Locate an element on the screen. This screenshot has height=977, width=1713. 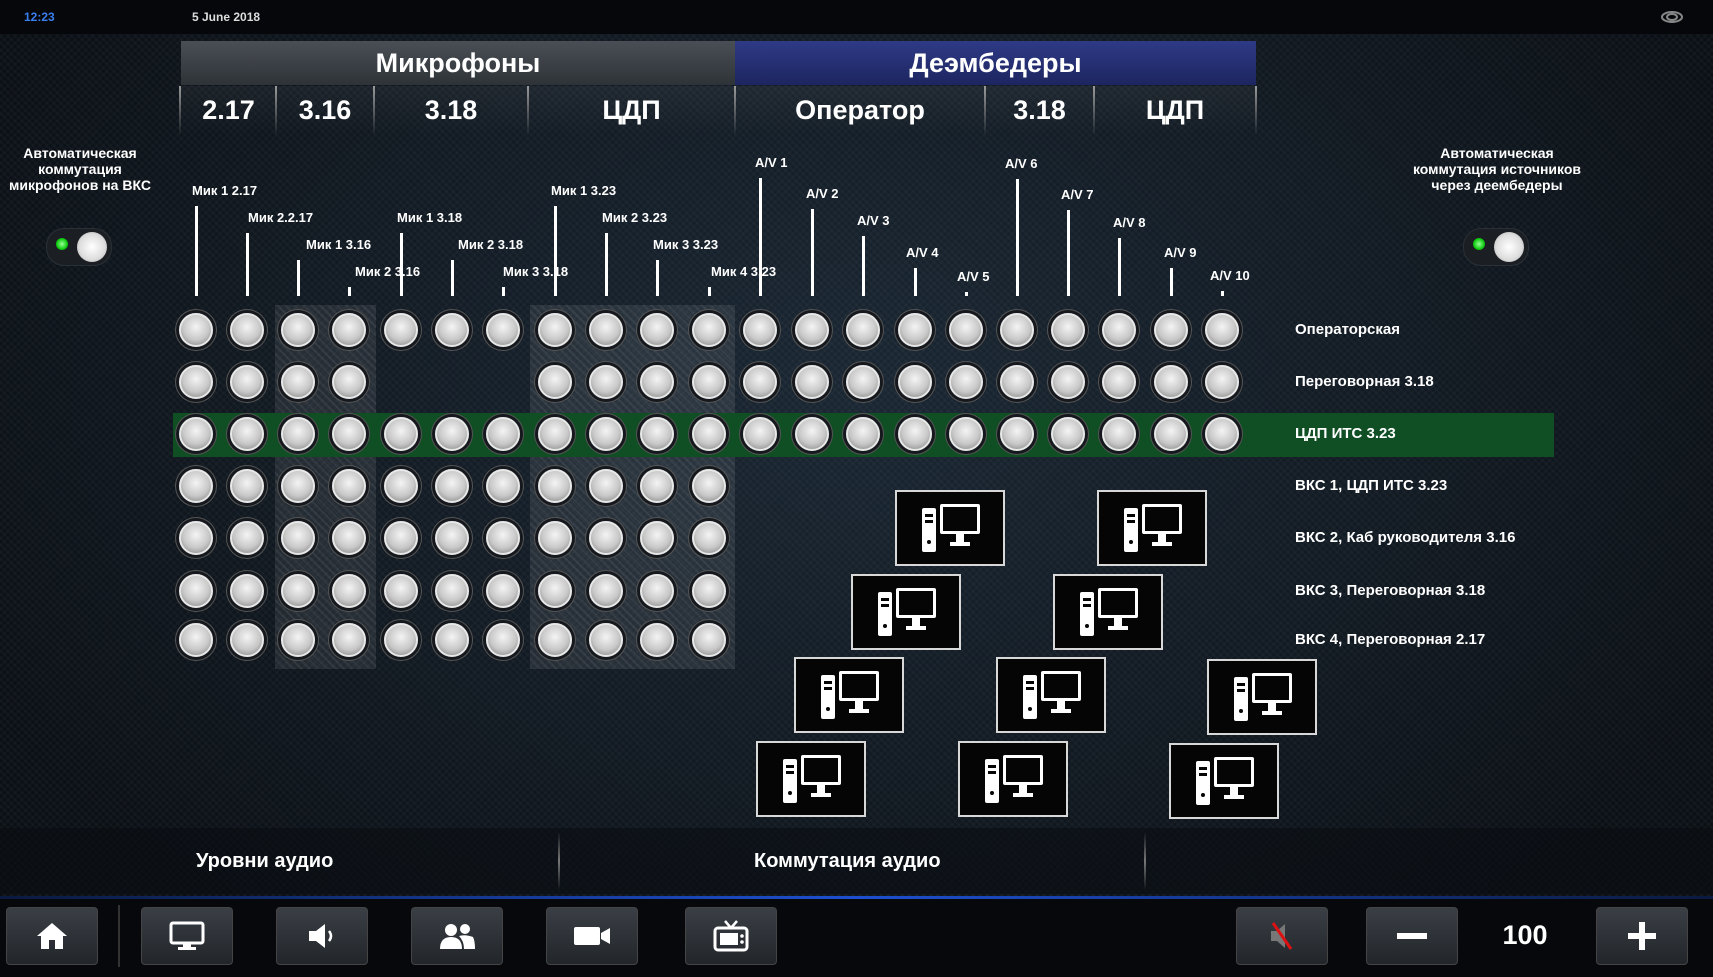
display-button is located at coordinates (187, 936).